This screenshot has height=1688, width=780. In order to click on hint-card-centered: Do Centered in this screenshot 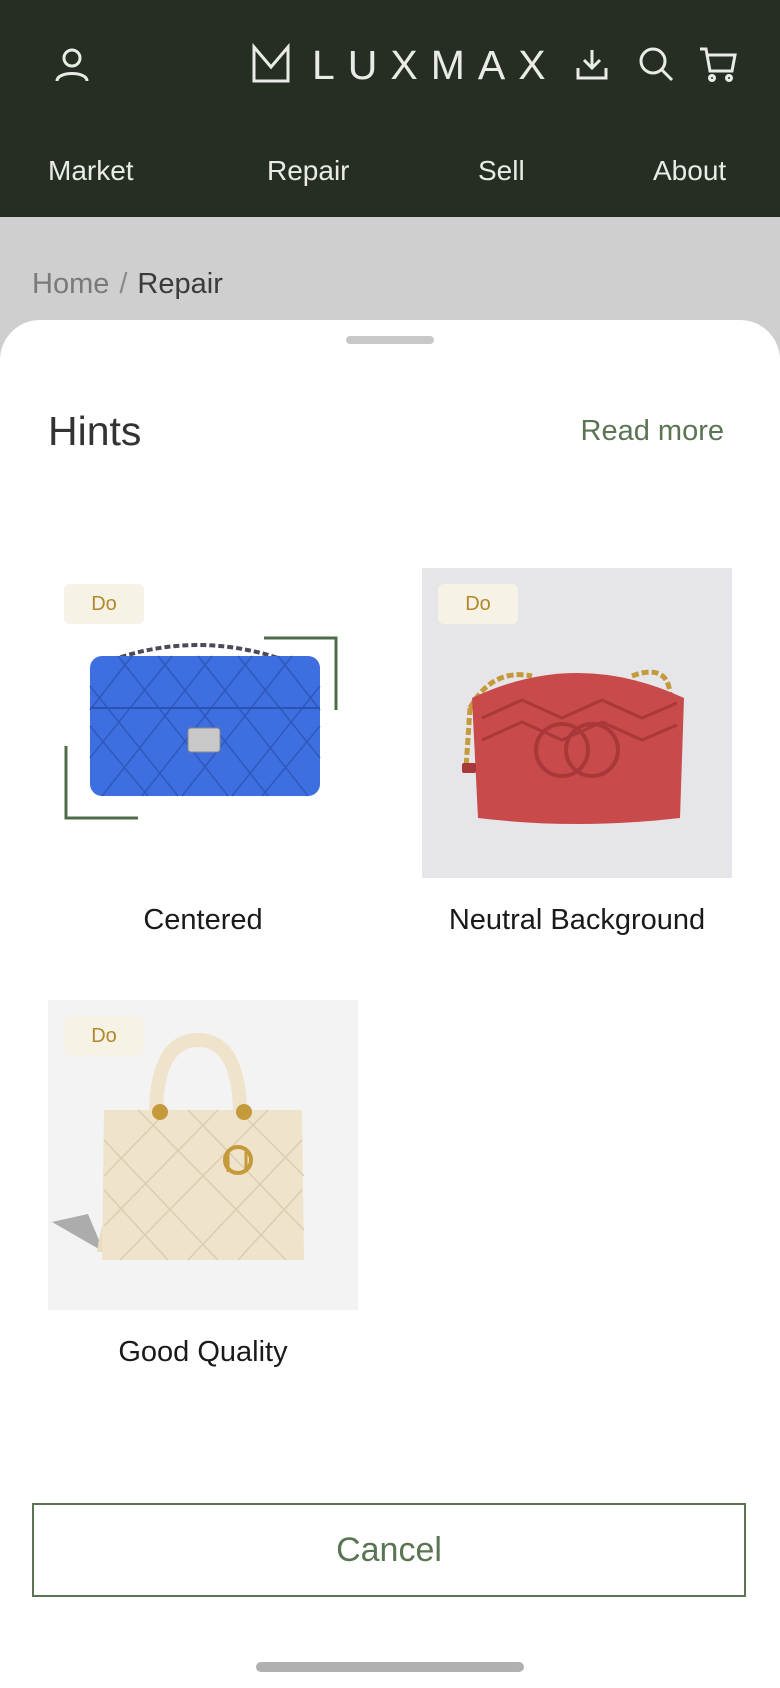, I will do `click(203, 752)`.